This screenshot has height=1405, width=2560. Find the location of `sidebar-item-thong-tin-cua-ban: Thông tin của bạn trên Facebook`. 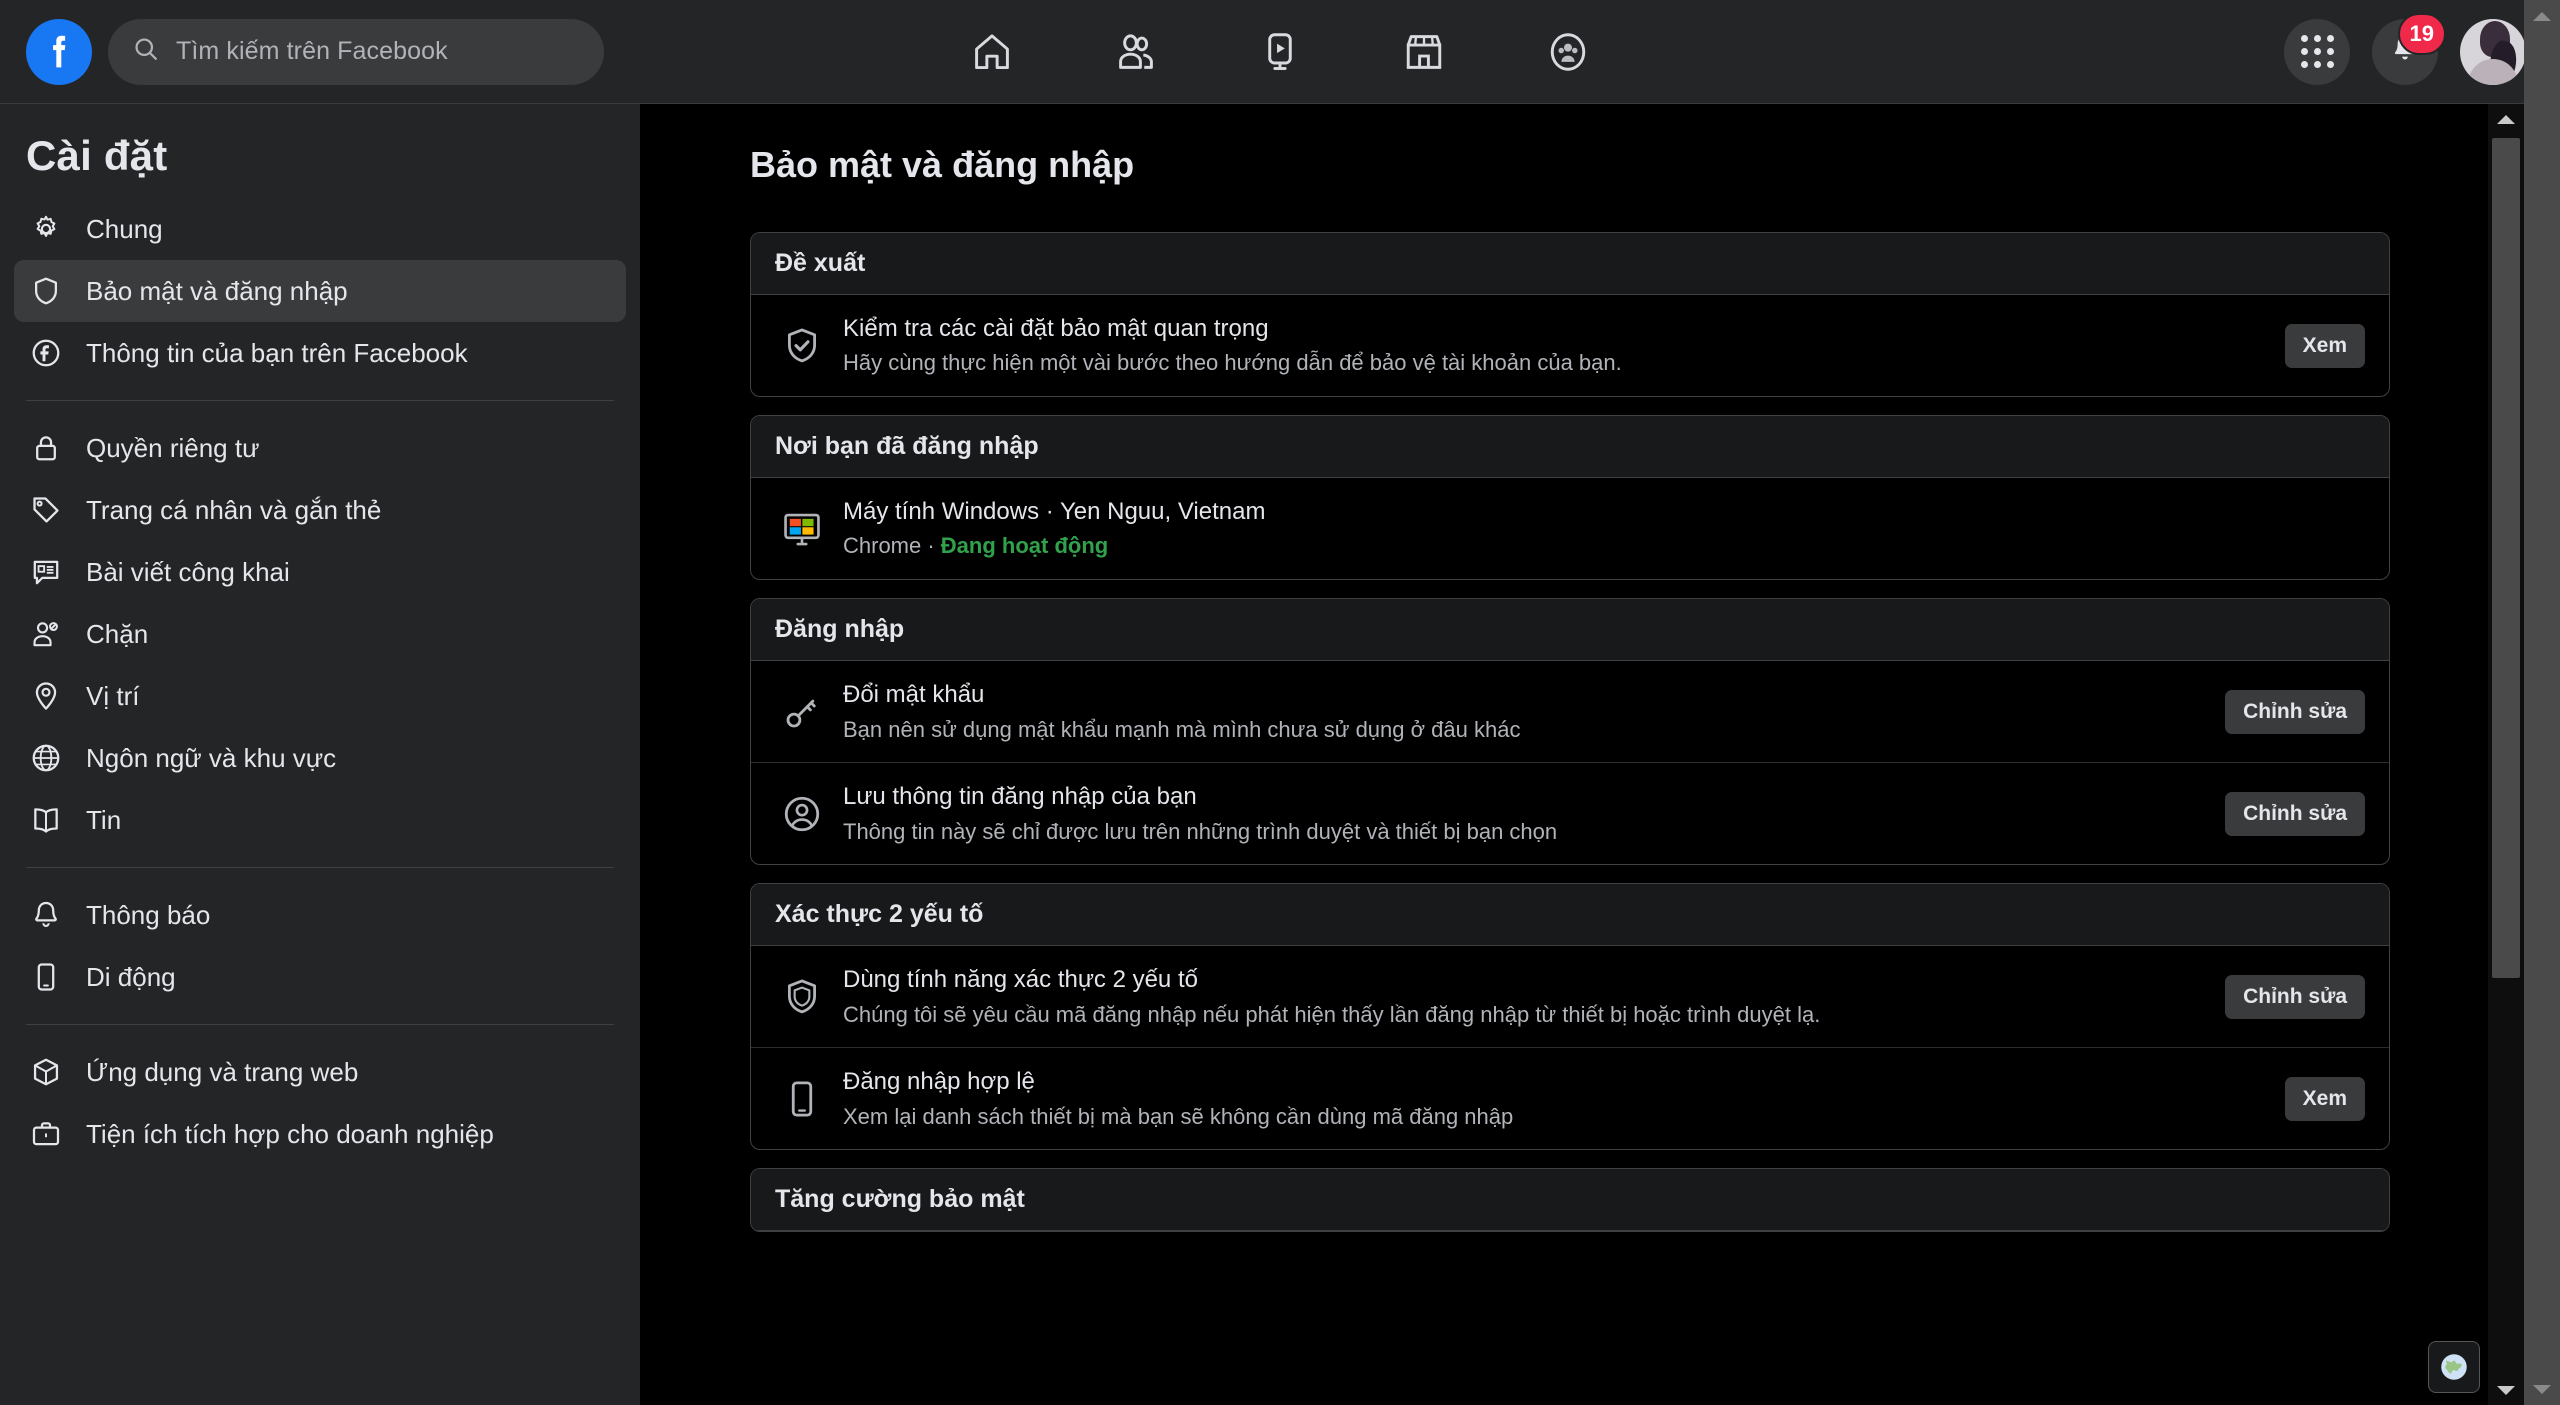

sidebar-item-thong-tin-cua-ban: Thông tin của bạn trên Facebook is located at coordinates (320, 353).